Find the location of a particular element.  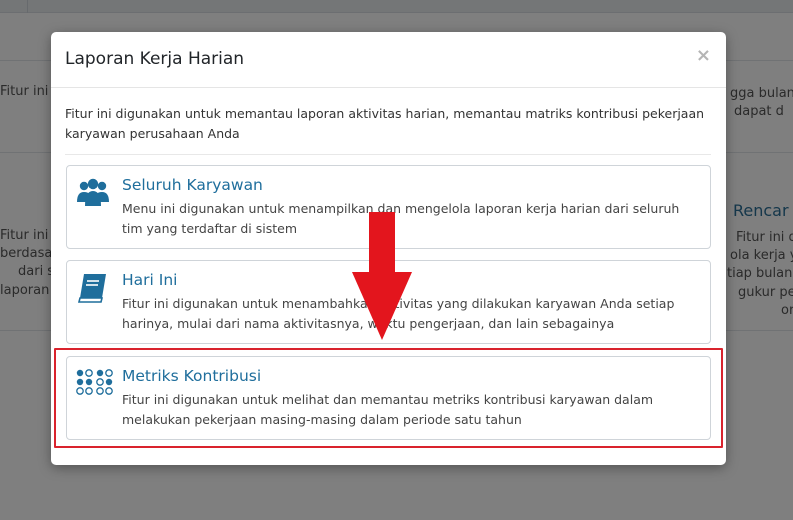

card-title: Hari Ini is located at coordinates (150, 280).